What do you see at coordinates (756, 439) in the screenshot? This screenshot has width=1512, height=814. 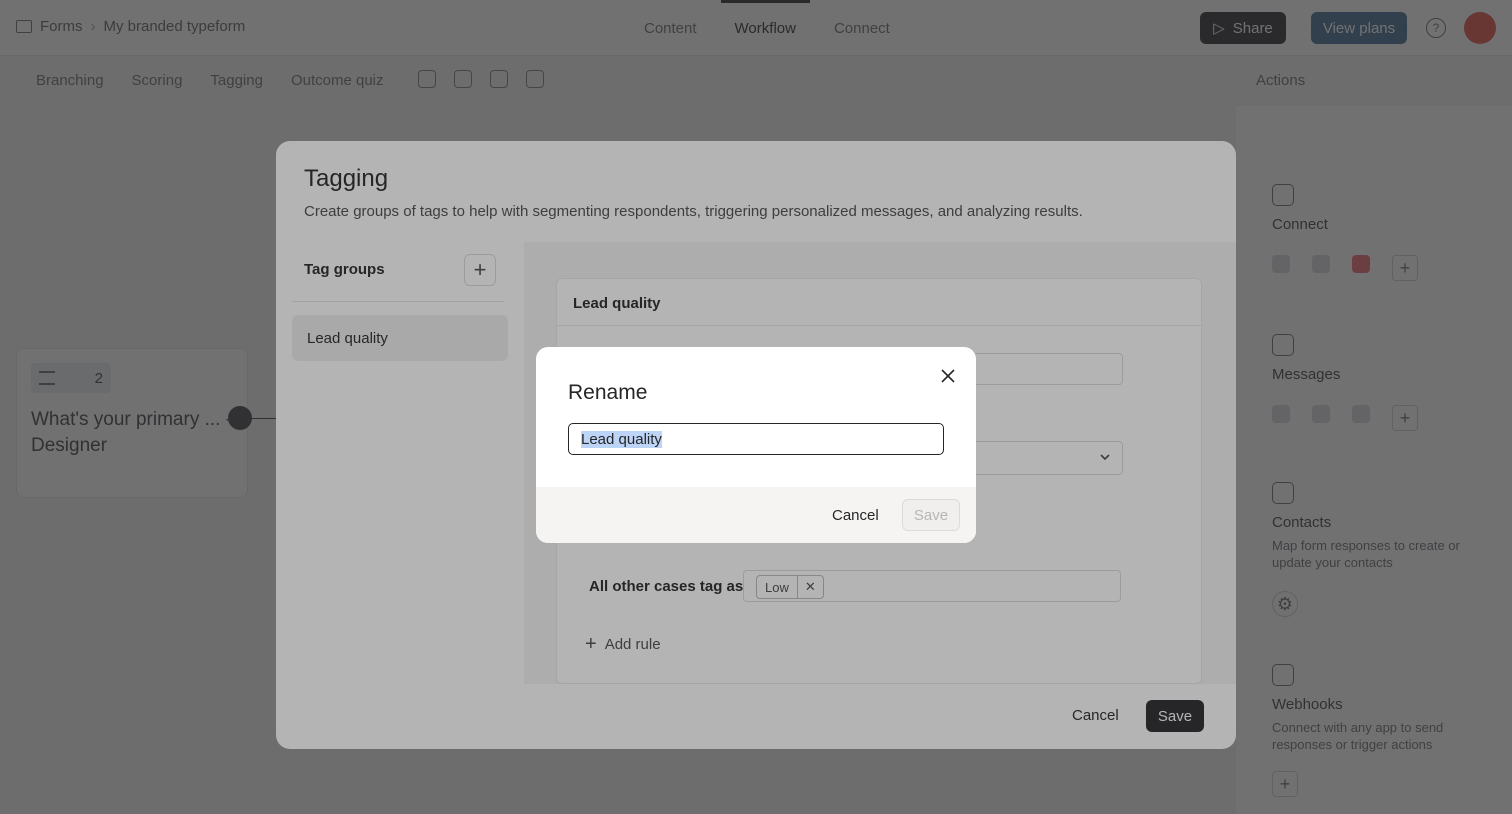 I see `rename-input` at bounding box center [756, 439].